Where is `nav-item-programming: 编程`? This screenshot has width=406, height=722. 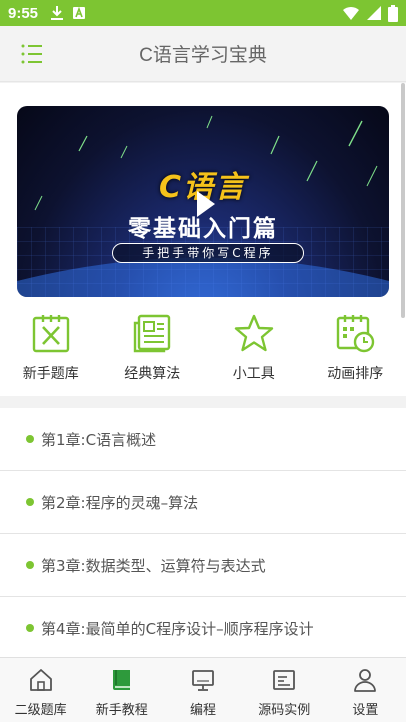 nav-item-programming: 编程 is located at coordinates (202, 690).